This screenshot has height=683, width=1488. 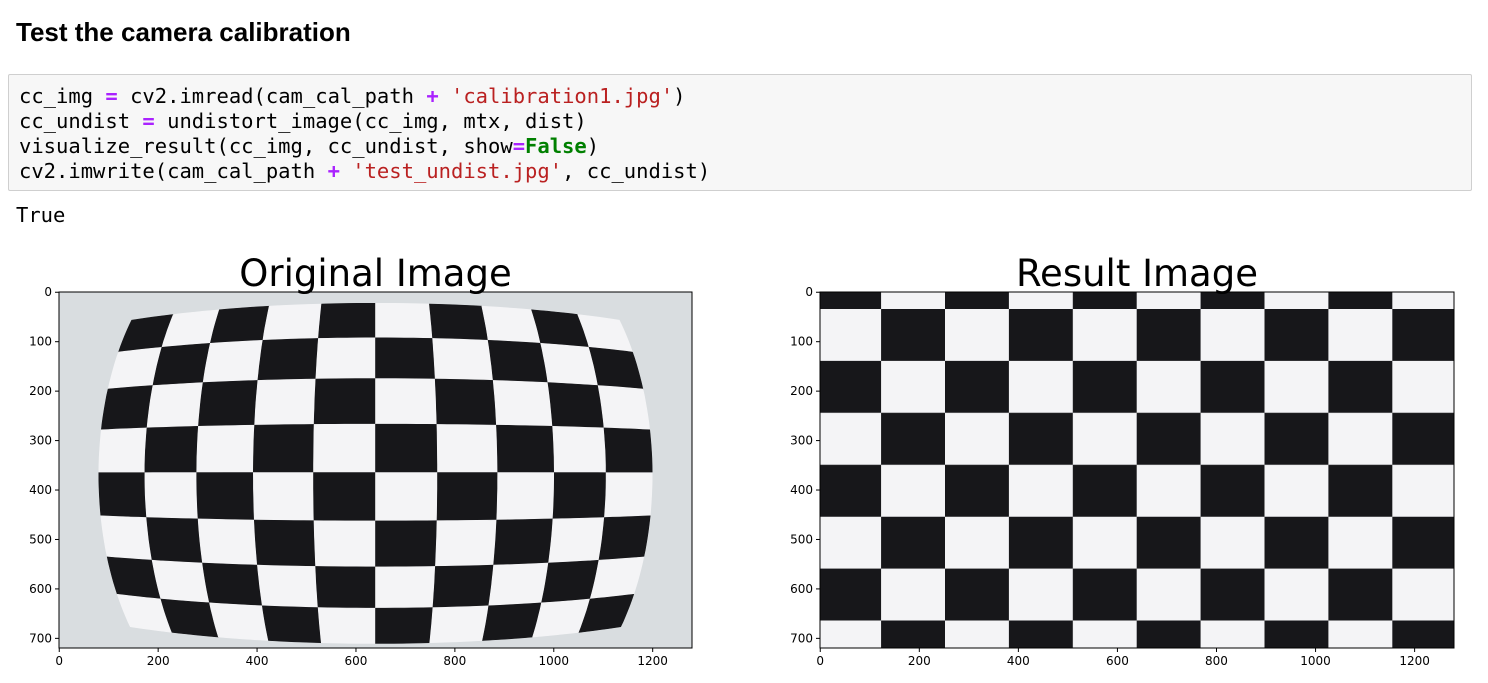 What do you see at coordinates (1414, 661) in the screenshot?
I see `x-tick-label: 1200` at bounding box center [1414, 661].